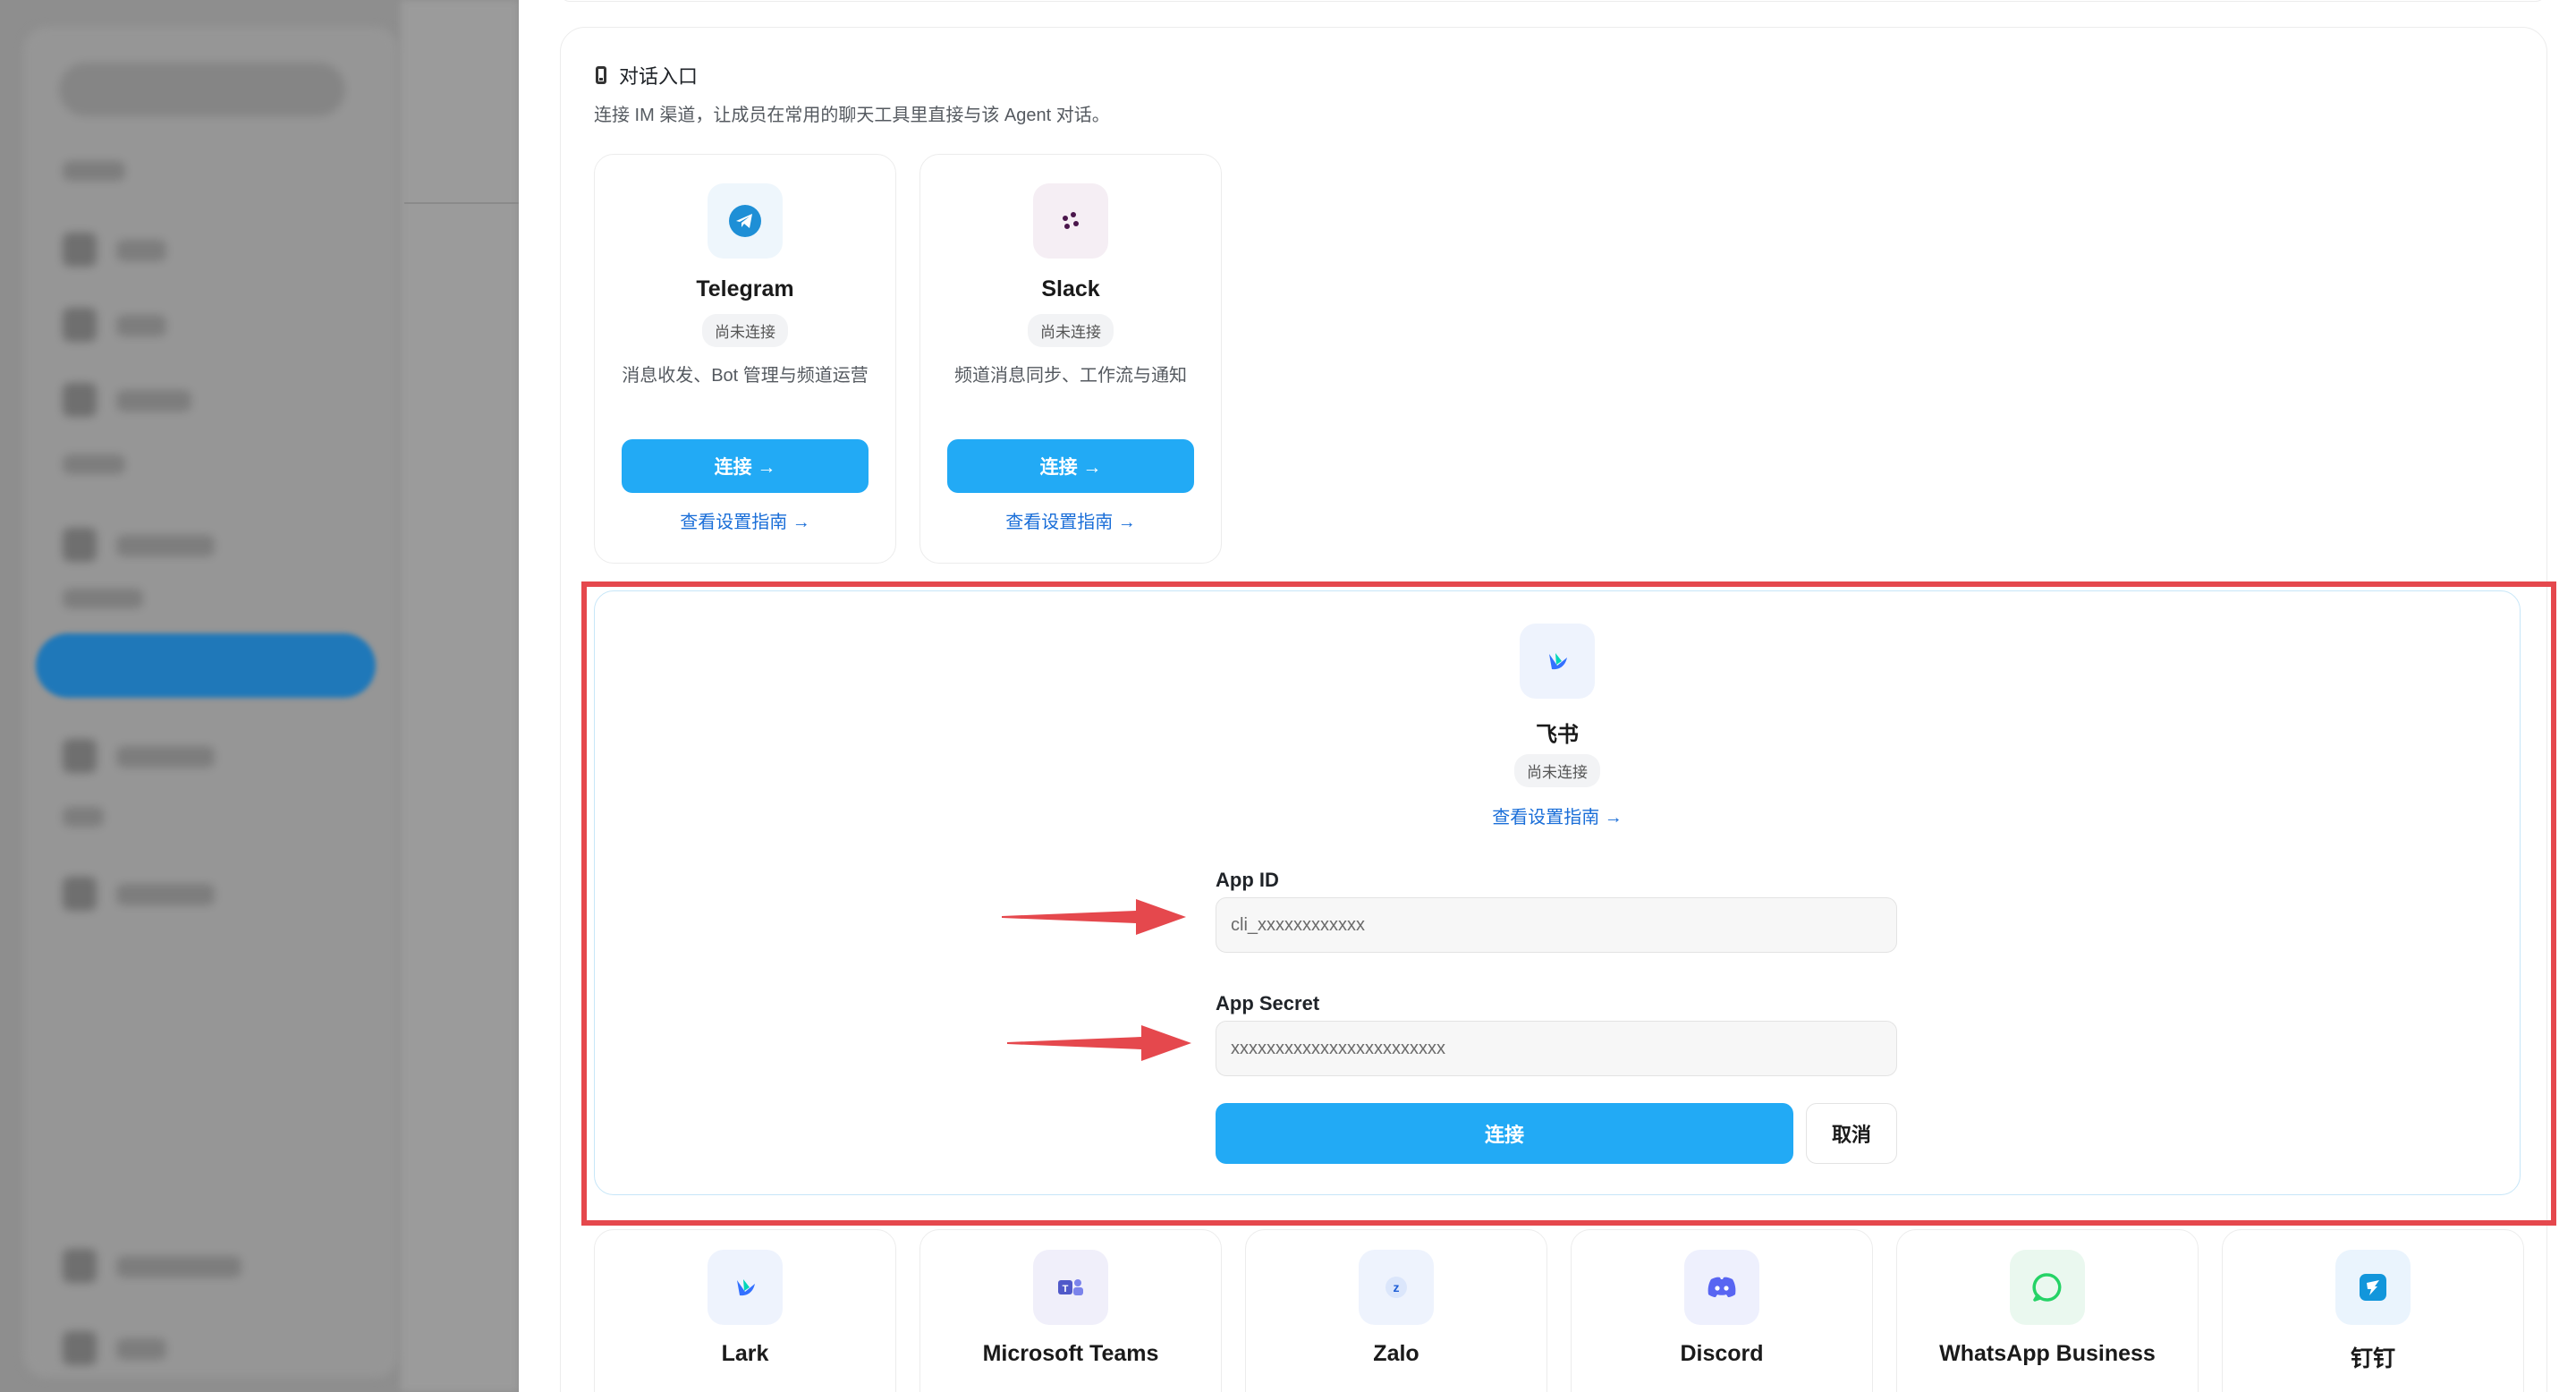  What do you see at coordinates (2372, 1358) in the screenshot?
I see `channel-name: 钉钉` at bounding box center [2372, 1358].